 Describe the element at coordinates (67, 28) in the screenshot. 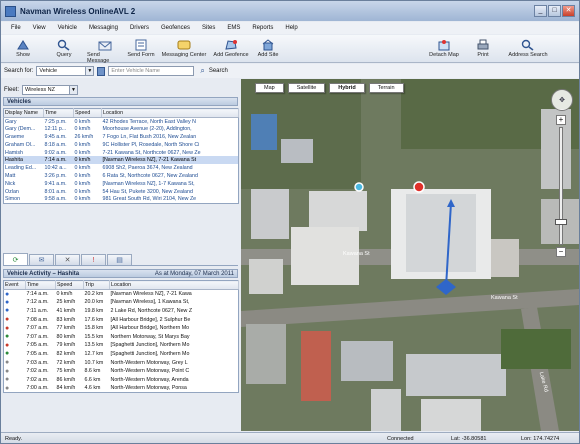

I see `menu-vehicle: Vehicle` at that location.